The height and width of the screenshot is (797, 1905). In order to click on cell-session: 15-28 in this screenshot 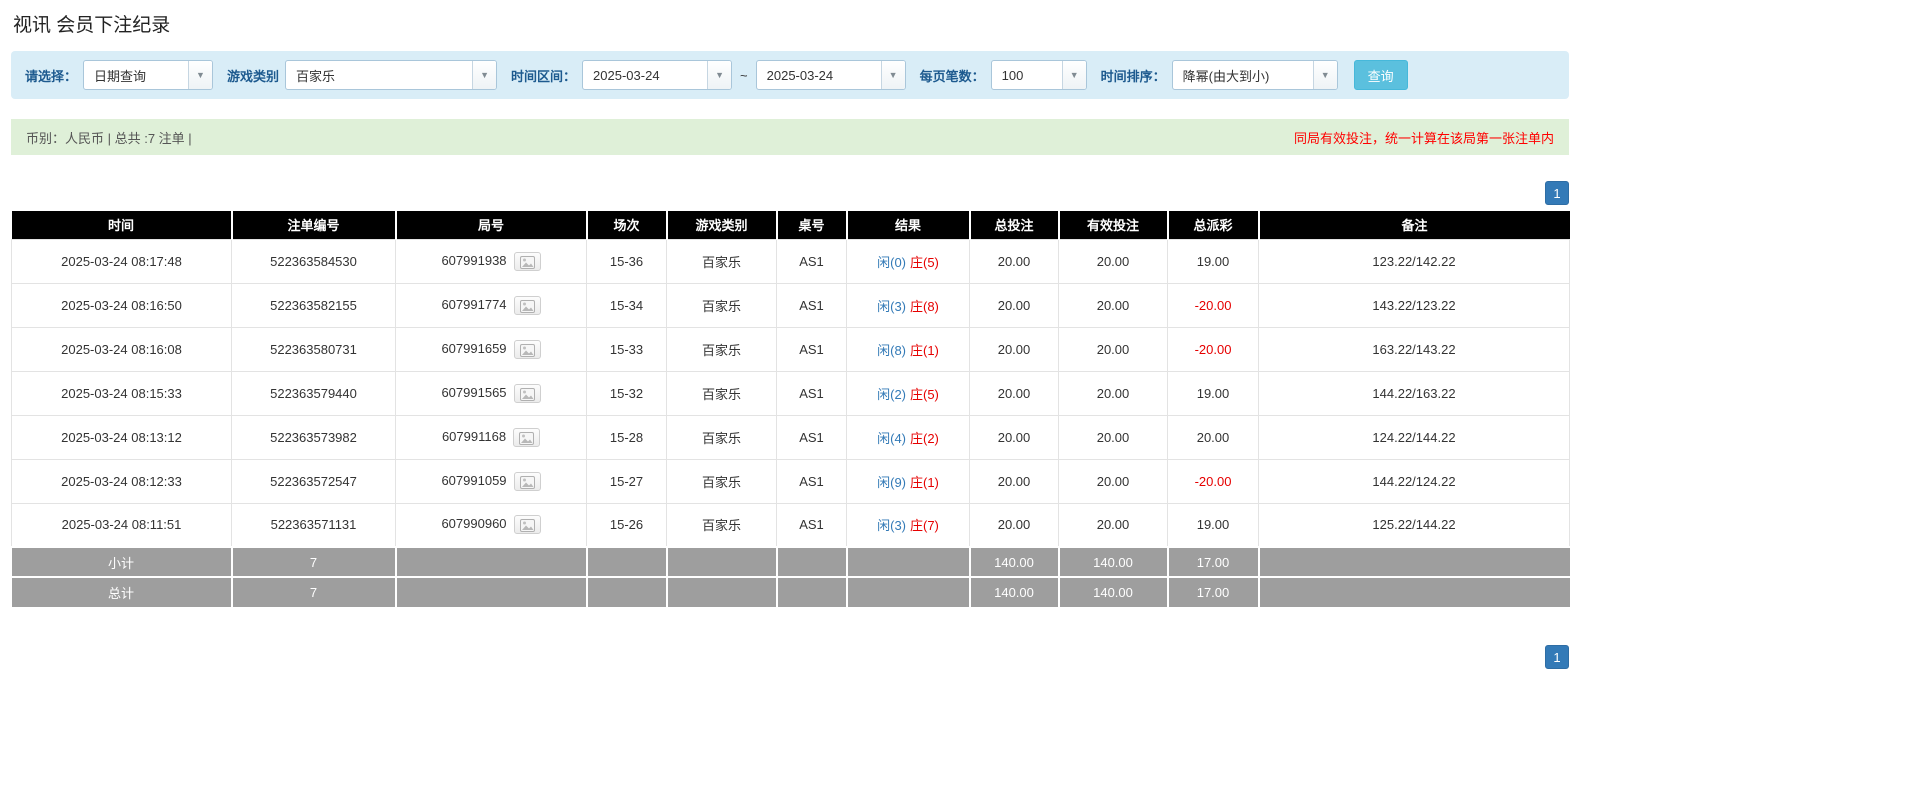, I will do `click(626, 437)`.